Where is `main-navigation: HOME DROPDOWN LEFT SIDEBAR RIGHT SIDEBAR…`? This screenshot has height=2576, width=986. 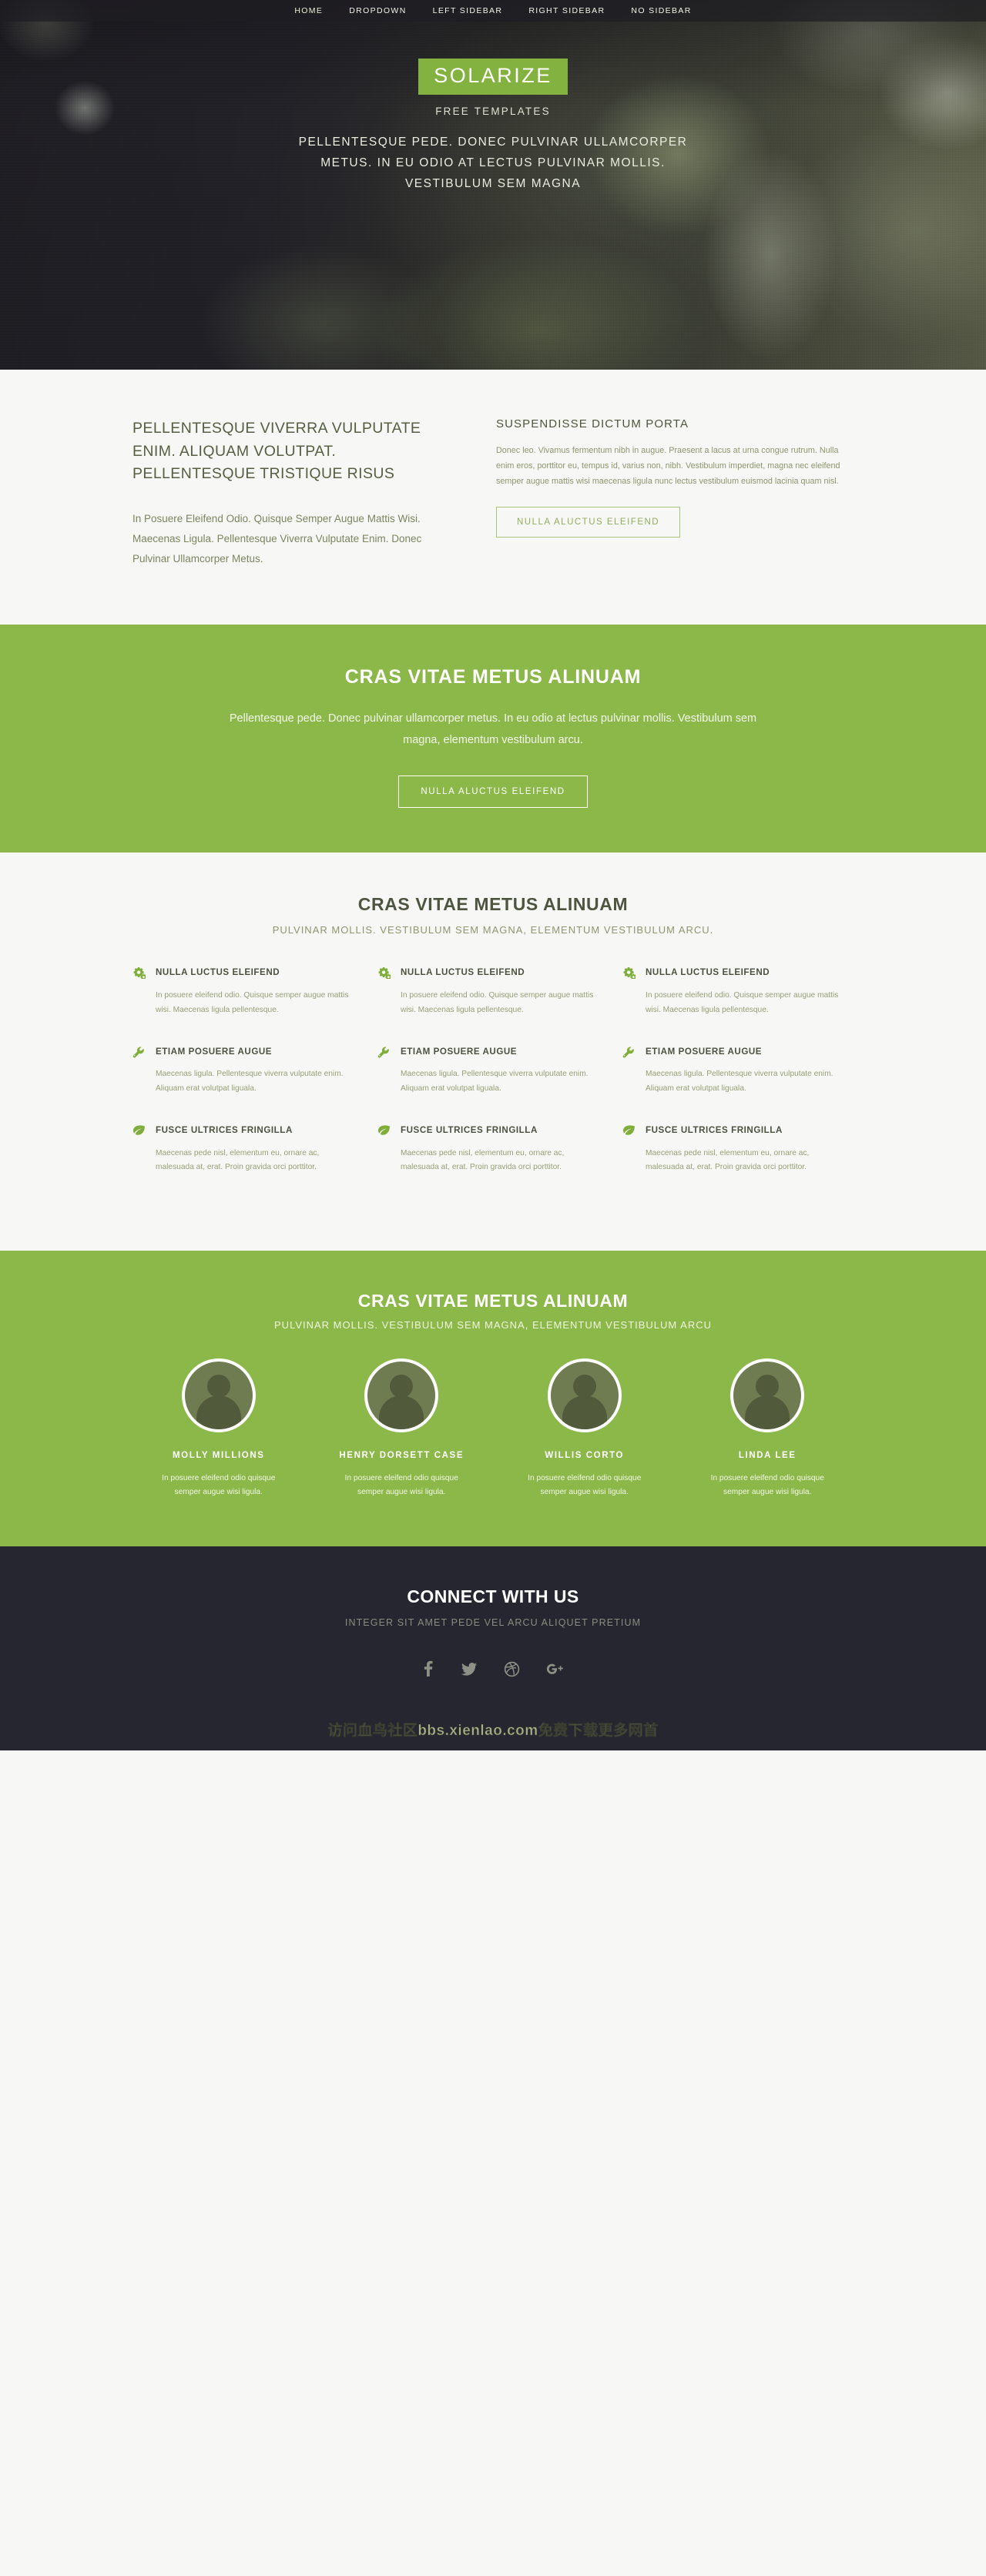
main-navigation: HOME DROPDOWN LEFT SIDEBAR RIGHT SIDEBAR… is located at coordinates (493, 11).